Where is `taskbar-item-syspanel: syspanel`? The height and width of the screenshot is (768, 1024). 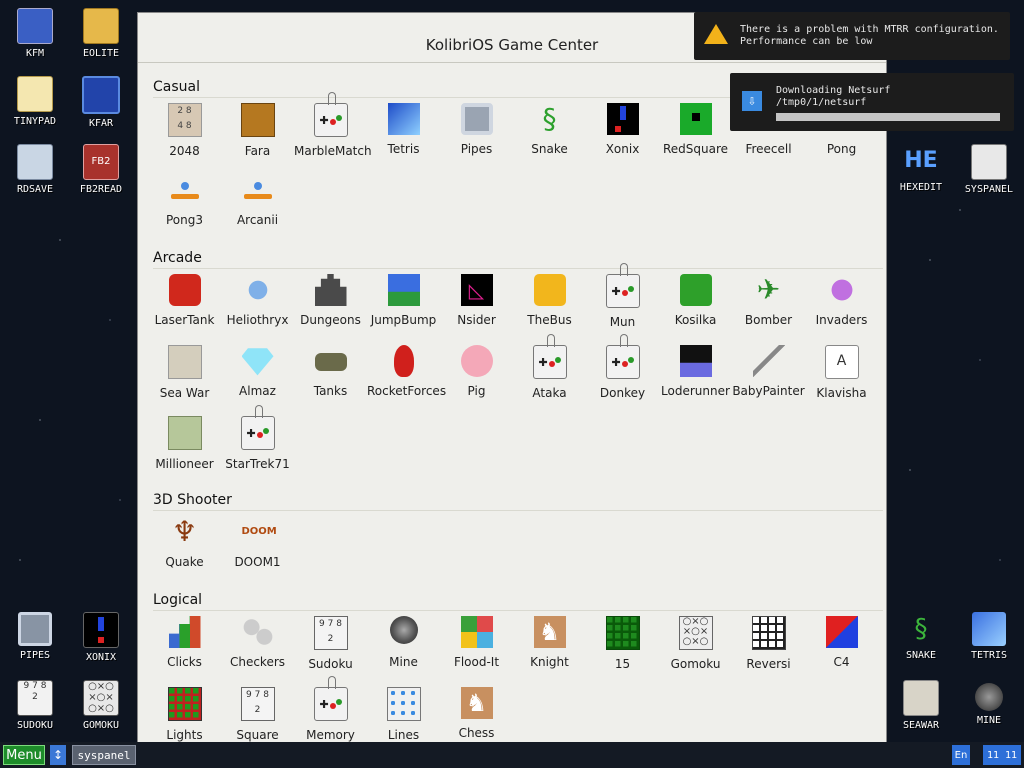 taskbar-item-syspanel: syspanel is located at coordinates (104, 755).